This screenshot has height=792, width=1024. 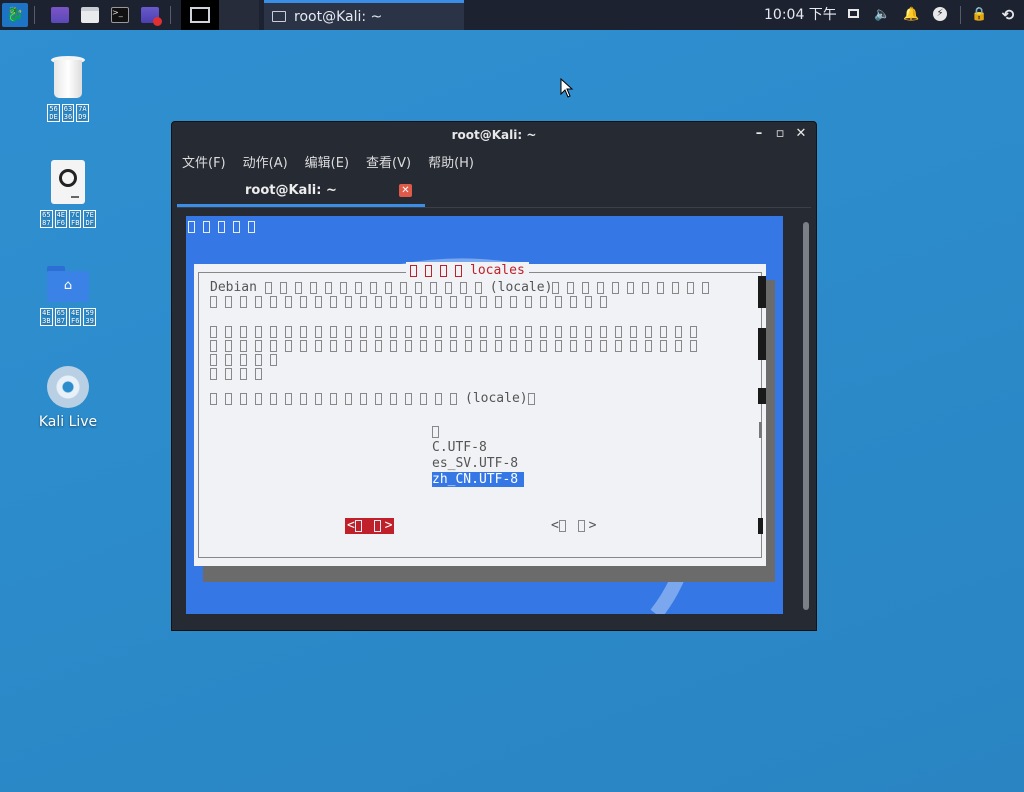 I want to click on power-manager-icon: ⚡, so click(x=941, y=15).